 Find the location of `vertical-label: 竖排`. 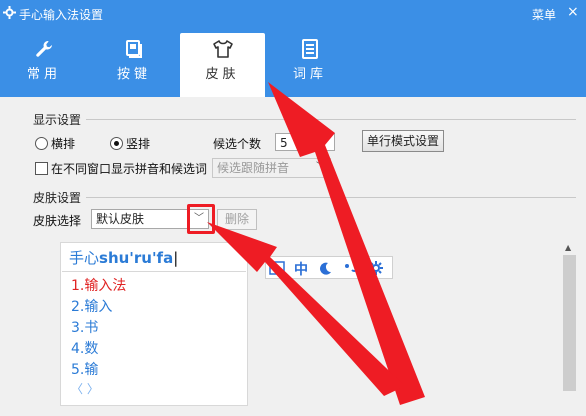

vertical-label: 竖排 is located at coordinates (138, 144).